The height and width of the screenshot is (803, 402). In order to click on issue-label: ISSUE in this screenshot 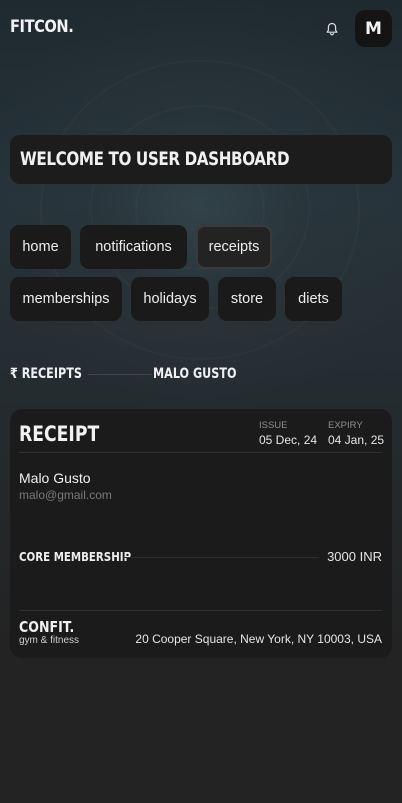, I will do `click(273, 425)`.